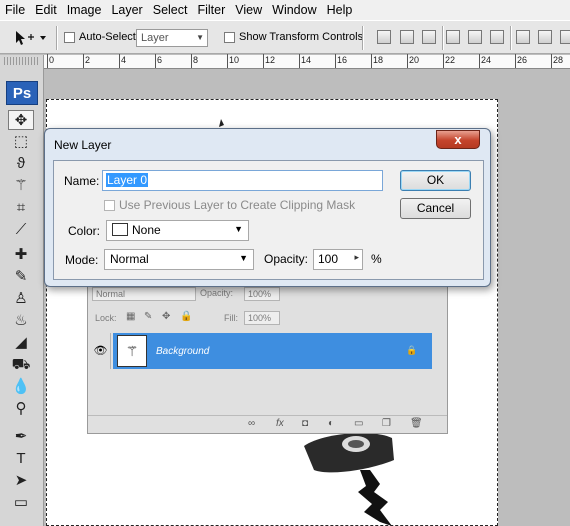  I want to click on healing-brush-tool-button: ✚, so click(21, 255).